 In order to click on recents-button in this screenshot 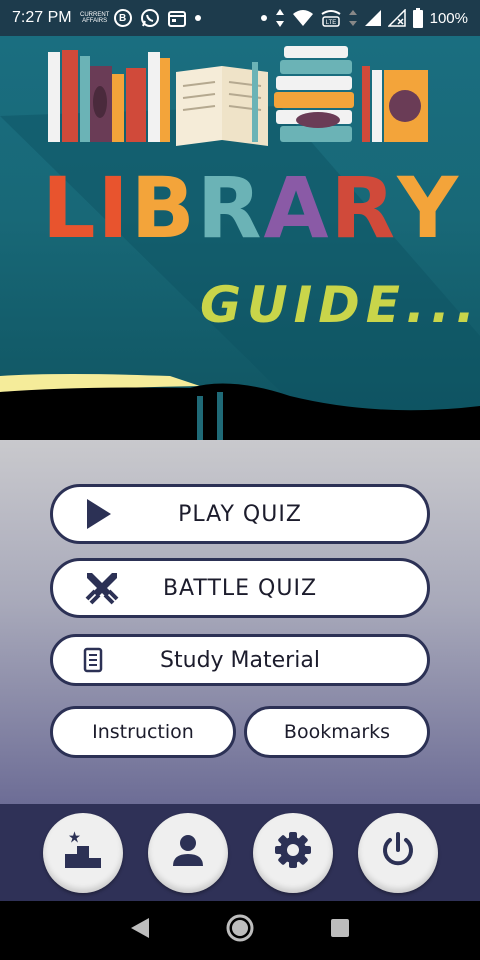, I will do `click(340, 931)`.